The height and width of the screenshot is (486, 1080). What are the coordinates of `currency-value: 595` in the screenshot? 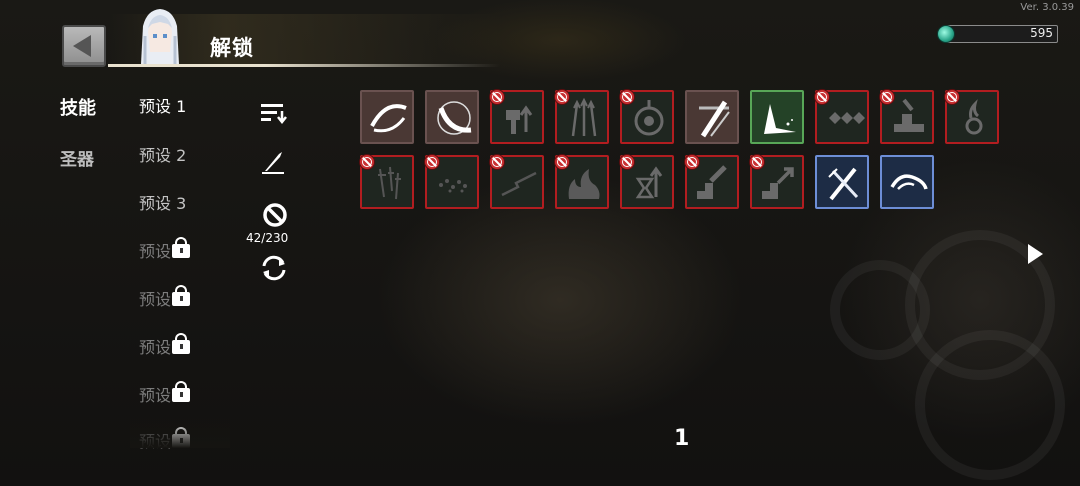 It's located at (1041, 33).